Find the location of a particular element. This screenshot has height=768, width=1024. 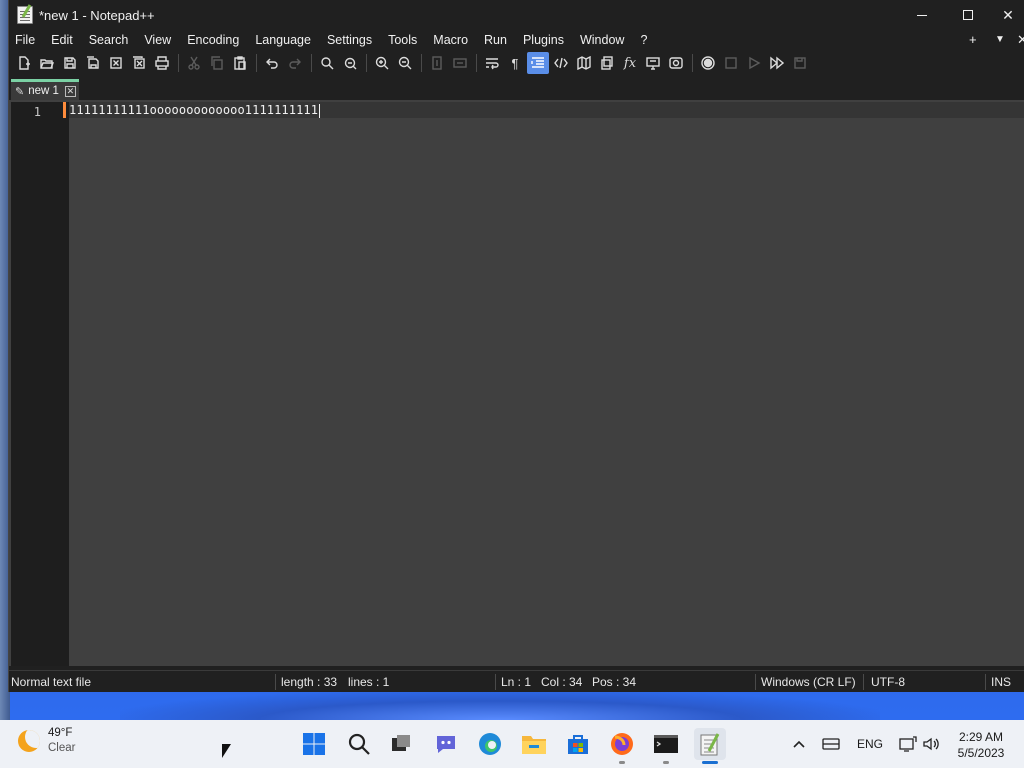

close-file-icon is located at coordinates (116, 63).